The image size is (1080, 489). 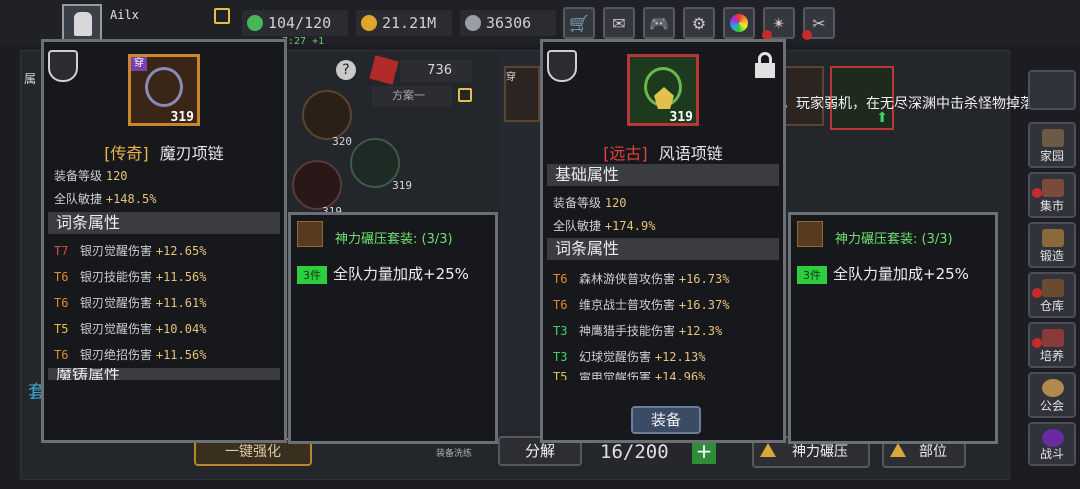 I want to click on gold-value: 21.21M, so click(x=409, y=23).